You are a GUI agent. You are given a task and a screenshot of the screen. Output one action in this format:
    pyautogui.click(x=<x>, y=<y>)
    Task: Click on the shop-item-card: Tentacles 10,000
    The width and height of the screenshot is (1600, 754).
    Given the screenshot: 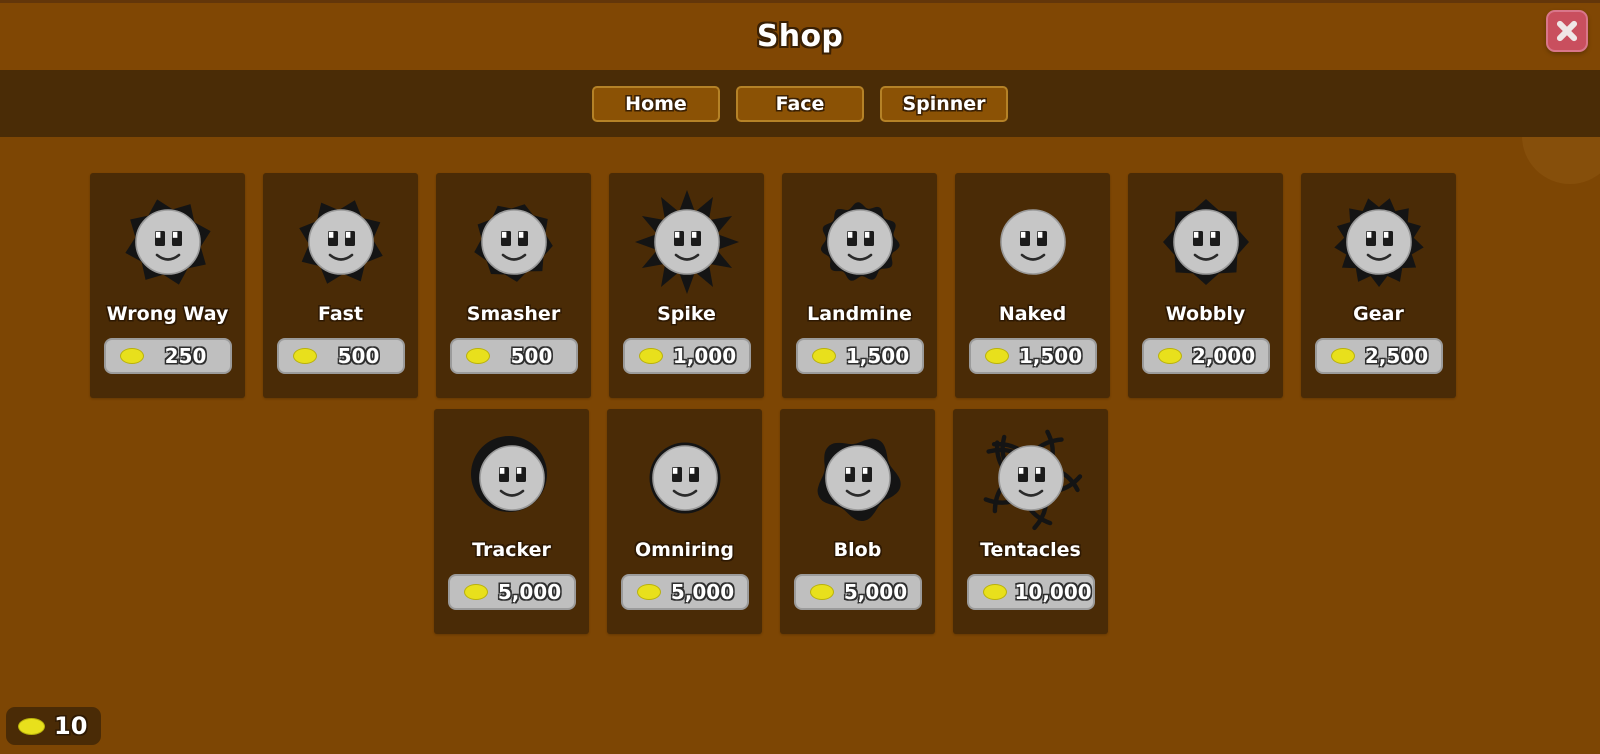 What is the action you would take?
    pyautogui.click(x=1030, y=521)
    